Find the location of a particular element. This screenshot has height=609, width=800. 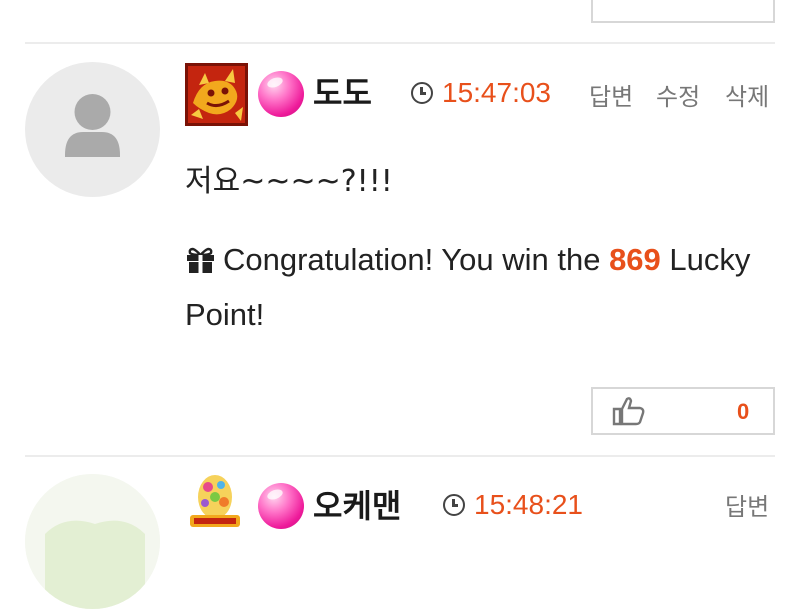

default-avatar-icon is located at coordinates (92, 125).